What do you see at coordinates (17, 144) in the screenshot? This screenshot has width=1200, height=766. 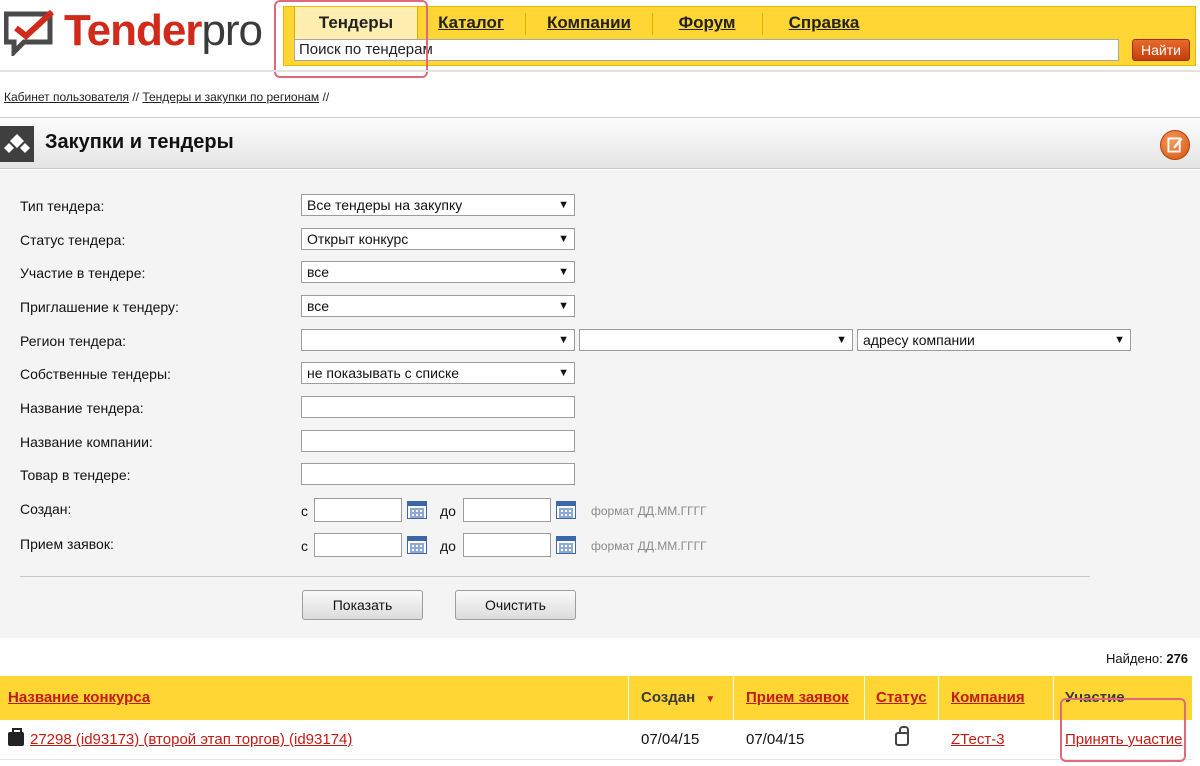 I see `diamond-icon` at bounding box center [17, 144].